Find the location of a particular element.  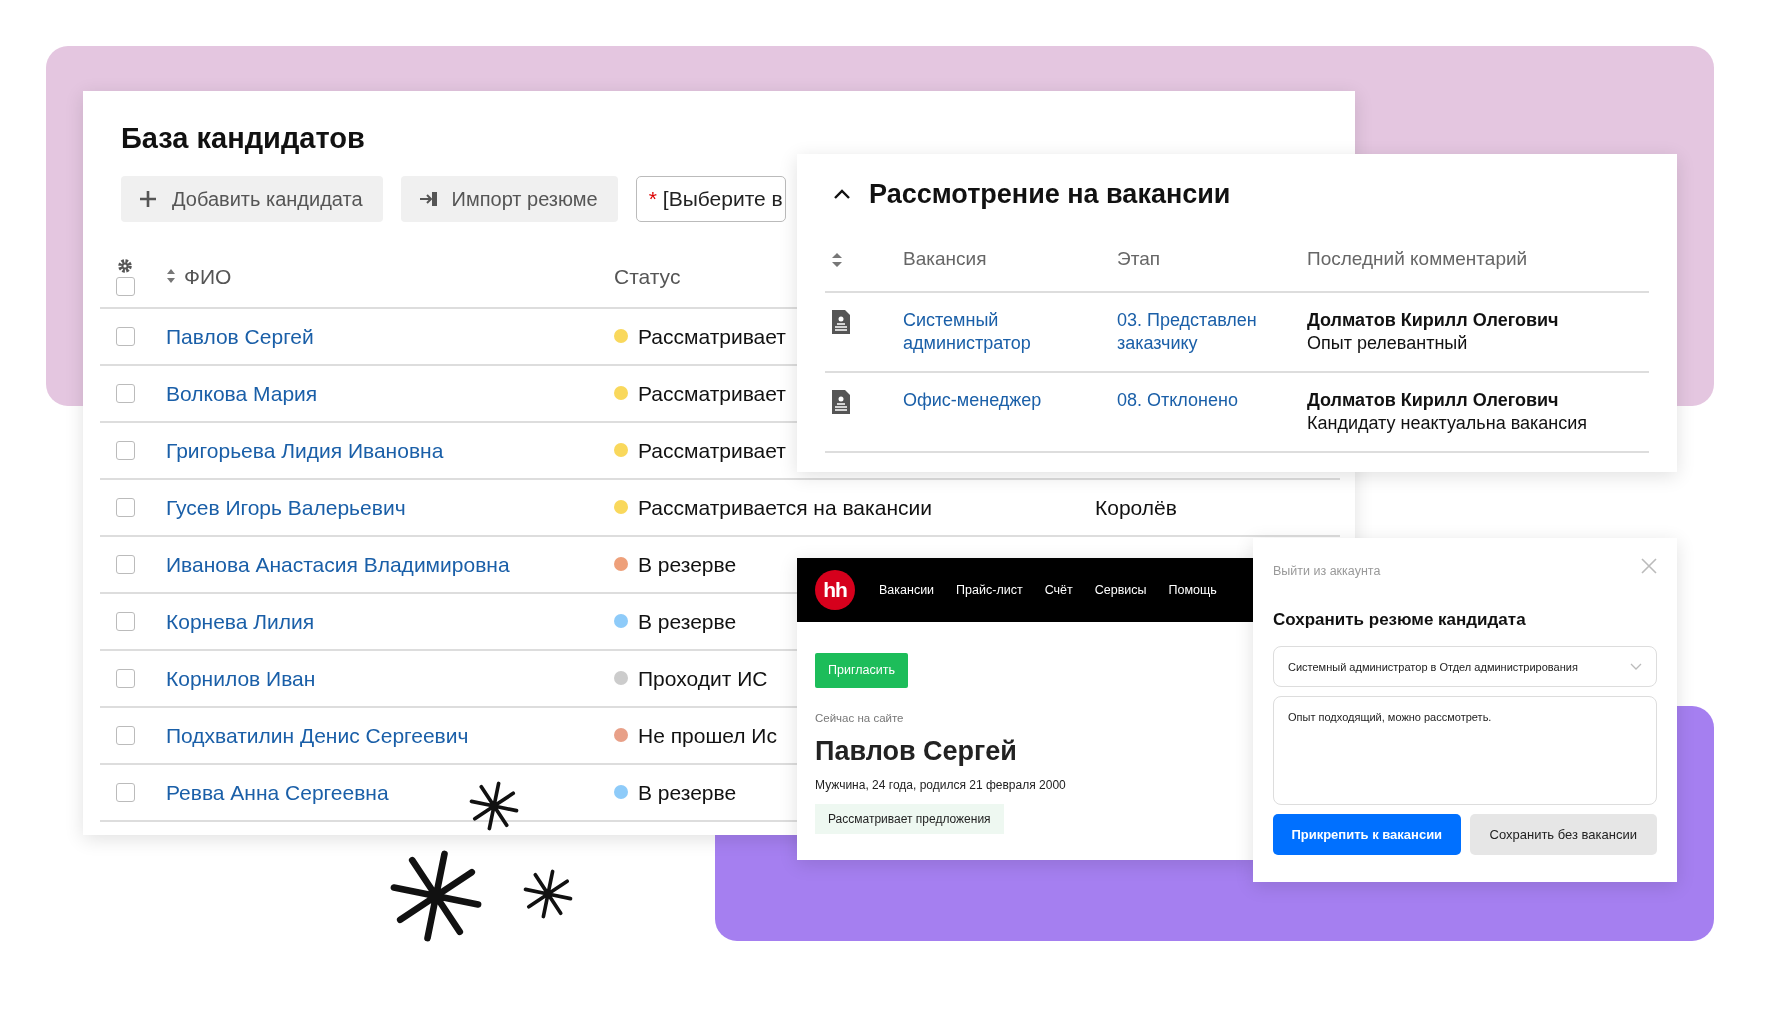

toolbar-button: Добавить кандидата is located at coordinates (252, 198).